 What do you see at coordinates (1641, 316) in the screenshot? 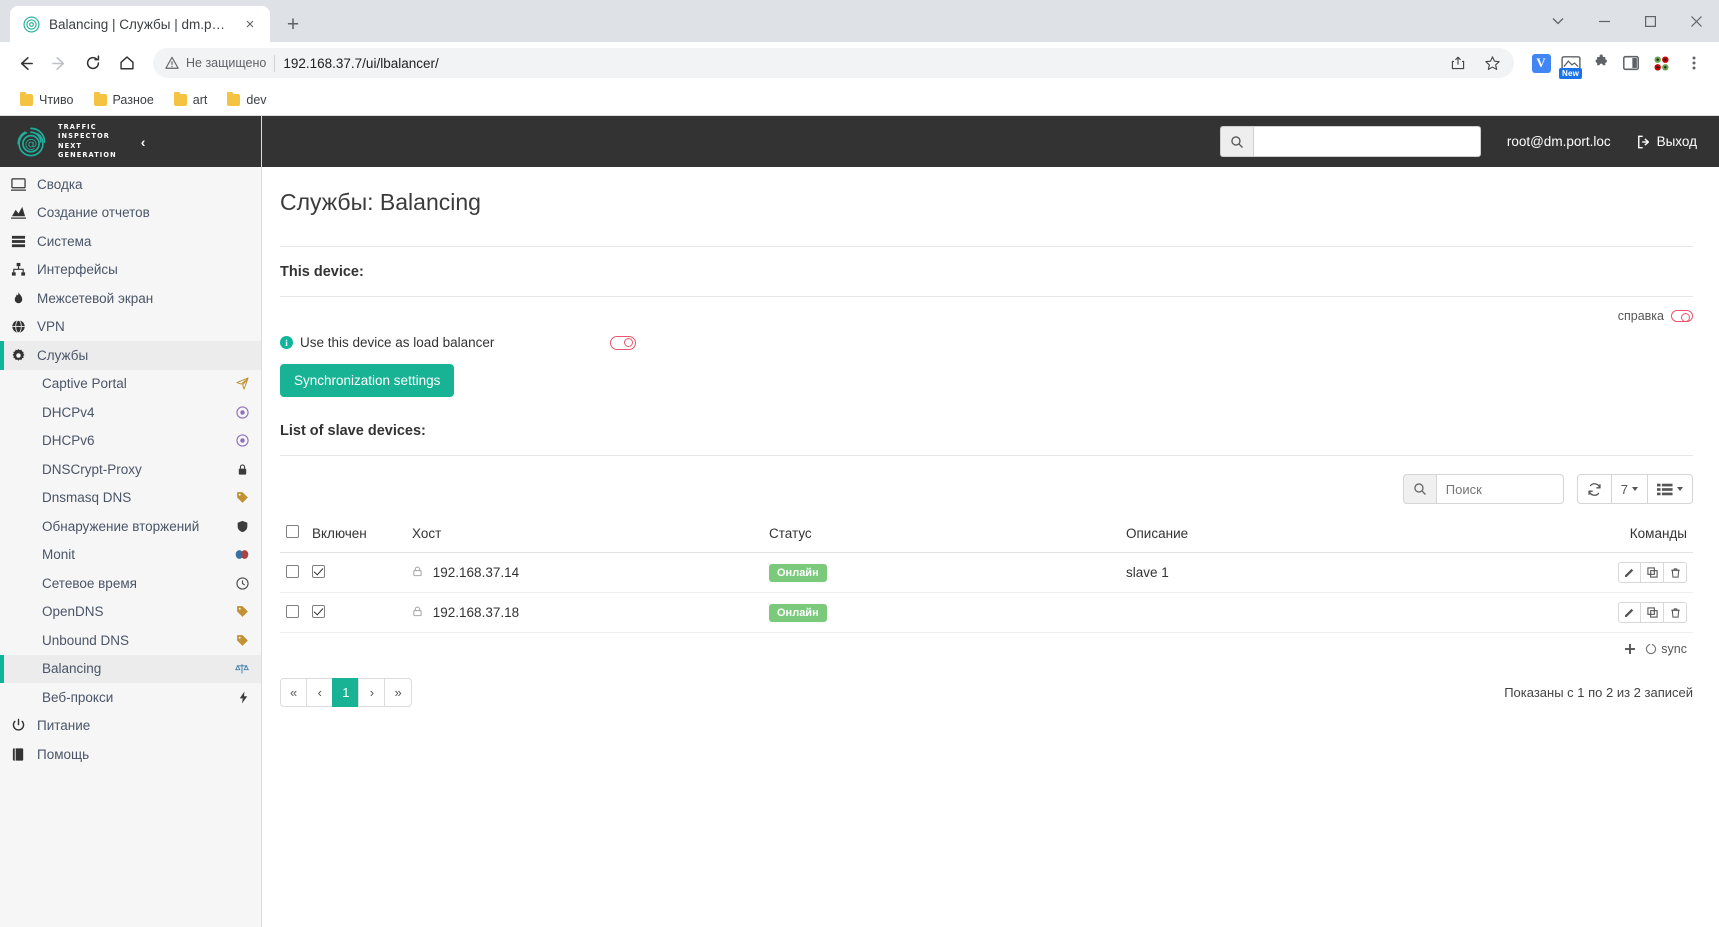
I see `help-link: справка` at bounding box center [1641, 316].